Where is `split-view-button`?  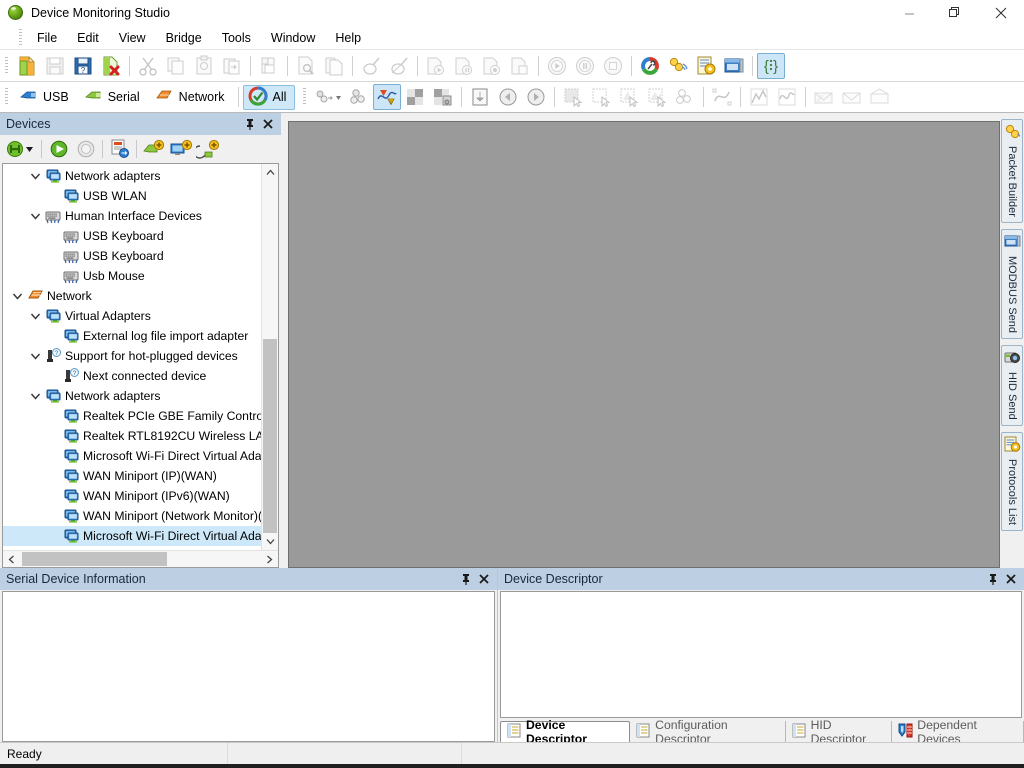 split-view-button is located at coordinates (443, 97).